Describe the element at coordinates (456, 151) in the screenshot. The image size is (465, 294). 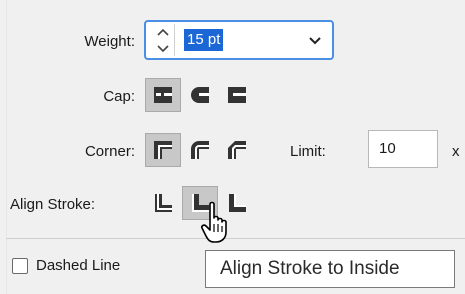
I see `limit-unit: x` at that location.